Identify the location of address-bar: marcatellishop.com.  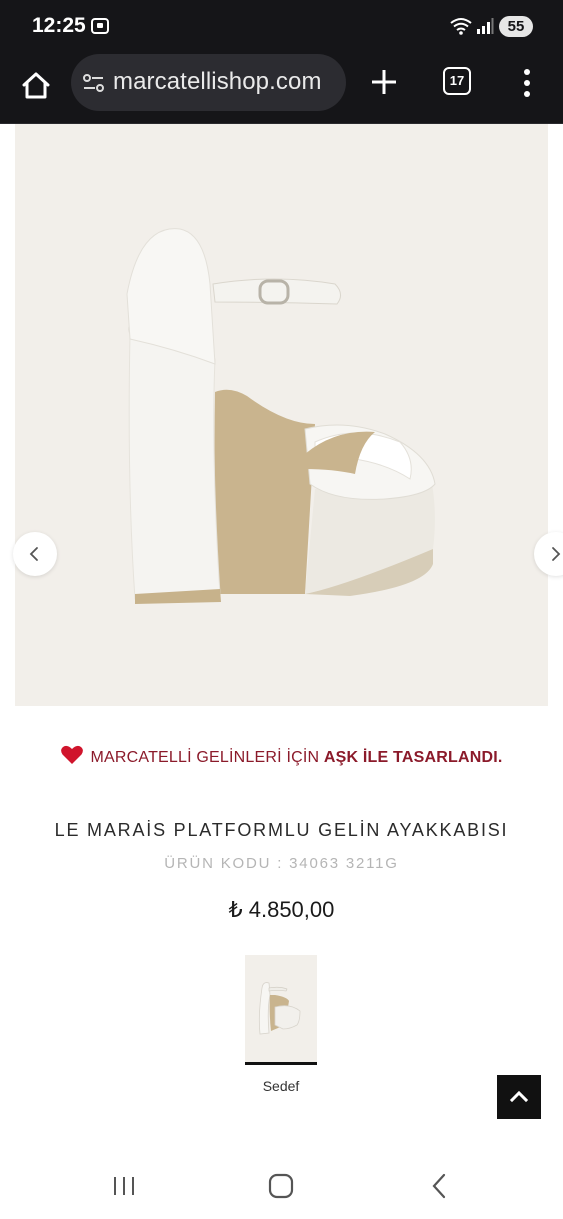
(208, 82).